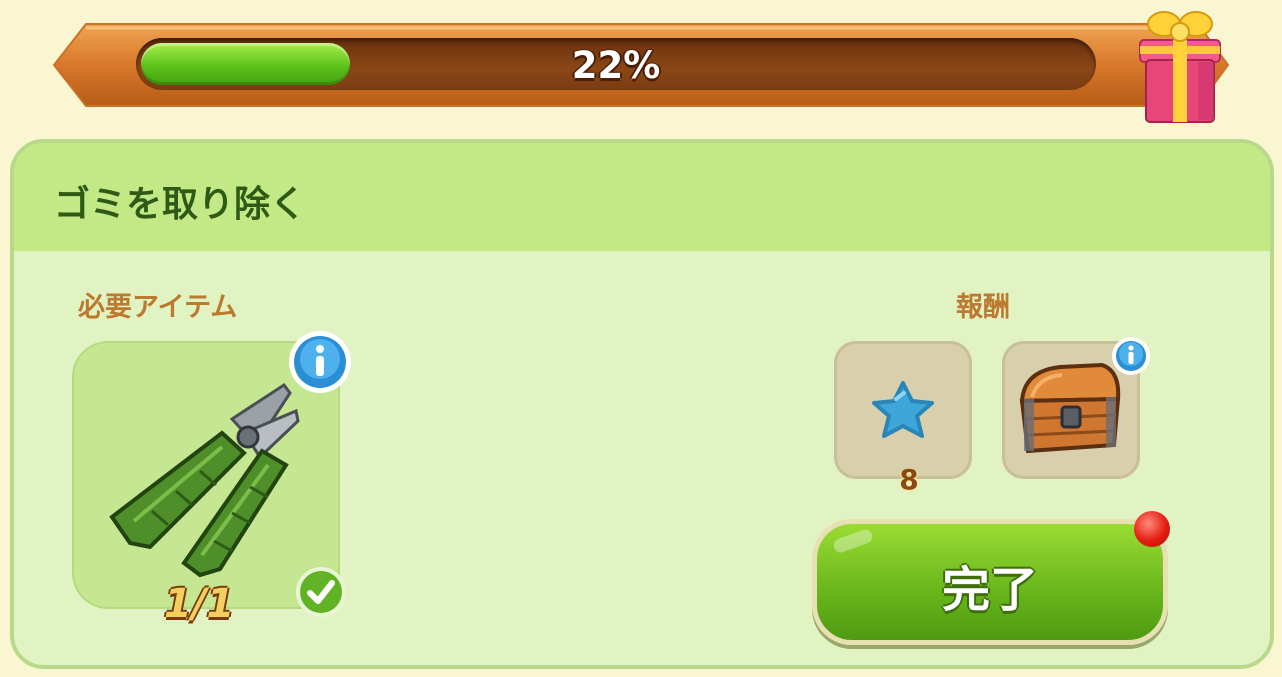  Describe the element at coordinates (321, 592) in the screenshot. I see `check-icon` at that location.